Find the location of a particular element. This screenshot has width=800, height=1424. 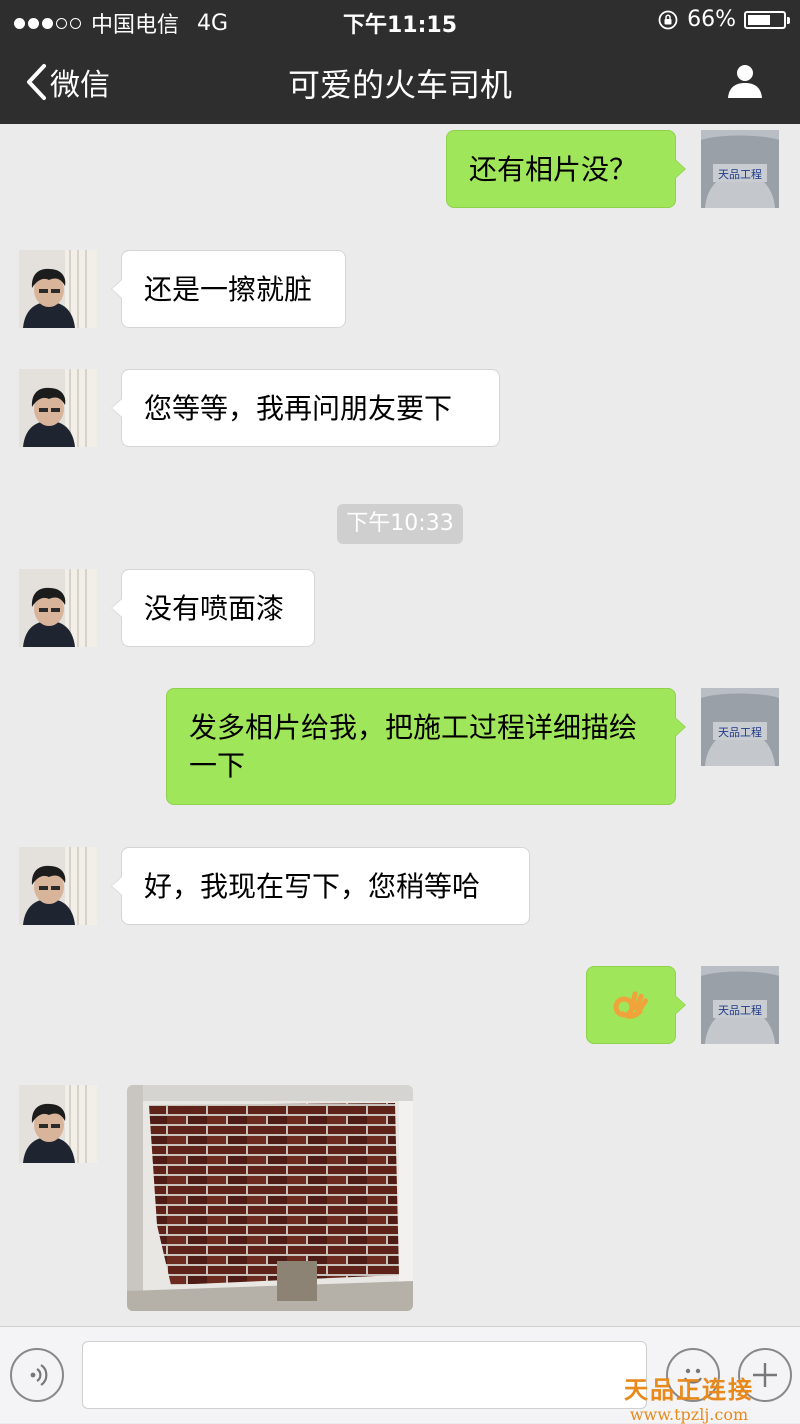

message-input is located at coordinates (364, 1375).